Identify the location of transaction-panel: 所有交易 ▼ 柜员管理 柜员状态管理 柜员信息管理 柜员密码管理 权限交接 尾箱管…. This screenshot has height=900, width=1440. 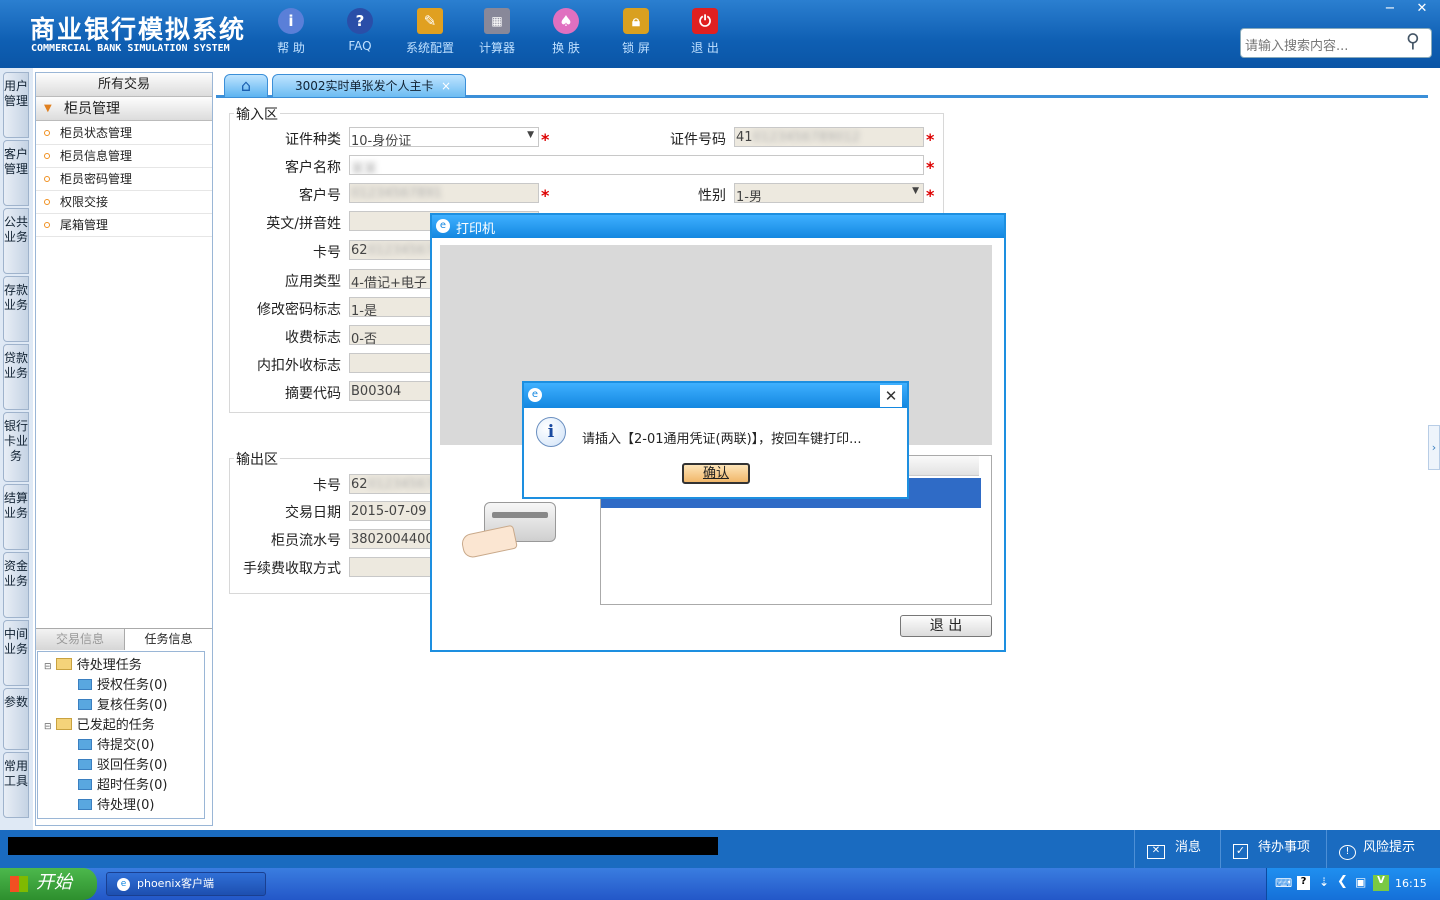
(124, 449).